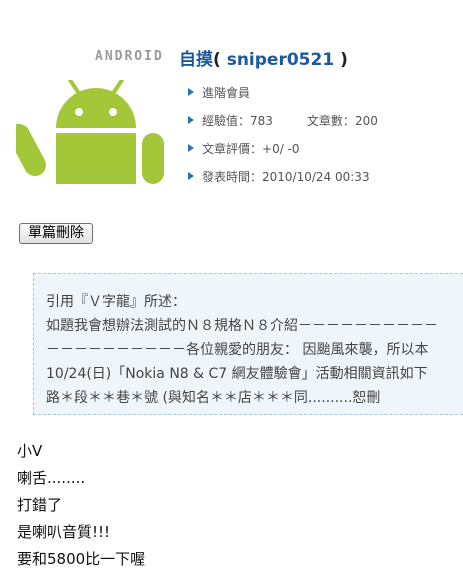  Describe the element at coordinates (226, 93) in the screenshot. I see `rank-text: 進階會員` at that location.